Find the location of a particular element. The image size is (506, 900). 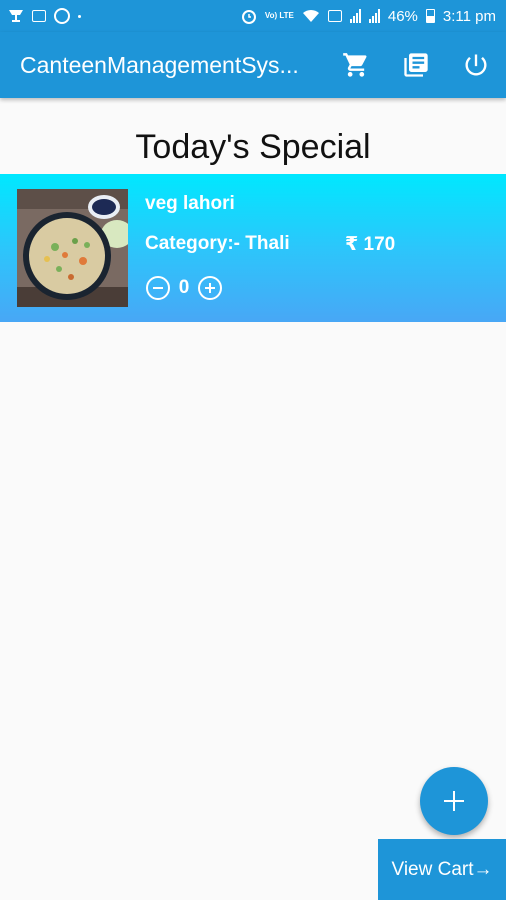

minus-icon is located at coordinates (158, 288).